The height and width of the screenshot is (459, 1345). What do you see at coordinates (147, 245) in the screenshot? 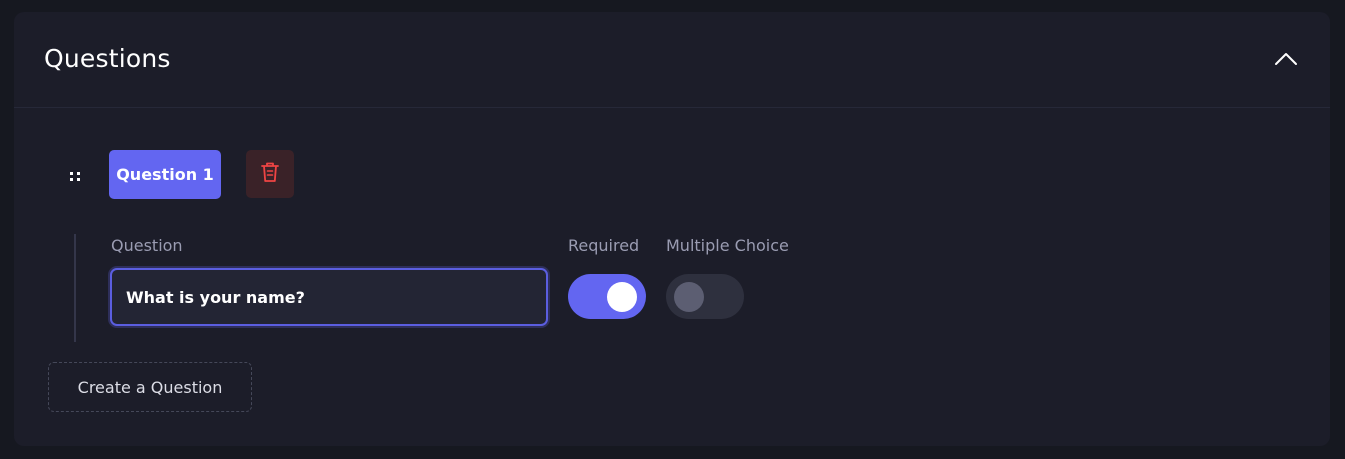
I see `question-field-label: Question` at bounding box center [147, 245].